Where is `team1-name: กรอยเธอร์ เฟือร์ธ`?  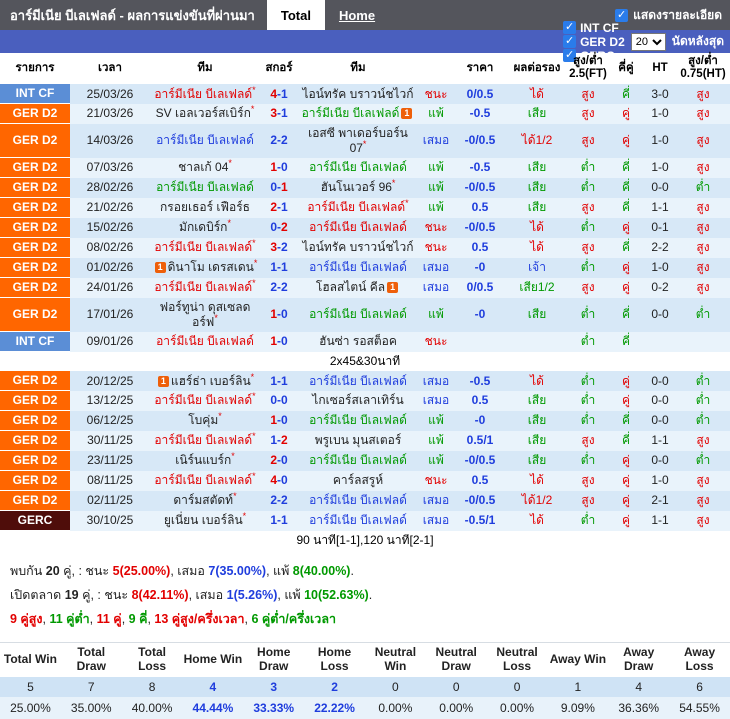
team1-name: กรอยเธอร์ เฟือร์ธ is located at coordinates (205, 207).